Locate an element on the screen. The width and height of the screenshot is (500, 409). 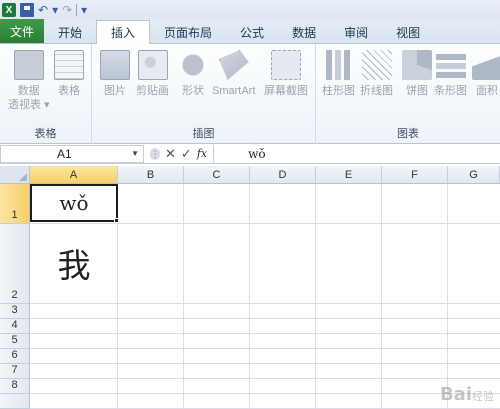
shapes-button: 形状 is located at coordinates (193, 74).